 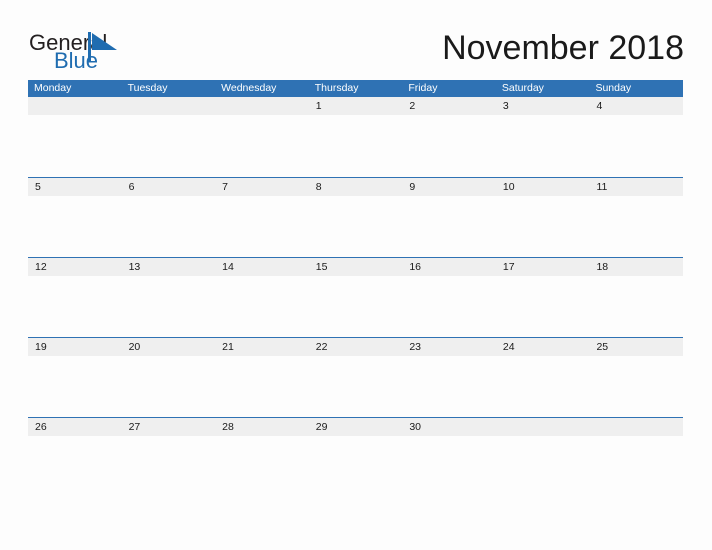 What do you see at coordinates (262, 427) in the screenshot?
I see `day-number: 28` at bounding box center [262, 427].